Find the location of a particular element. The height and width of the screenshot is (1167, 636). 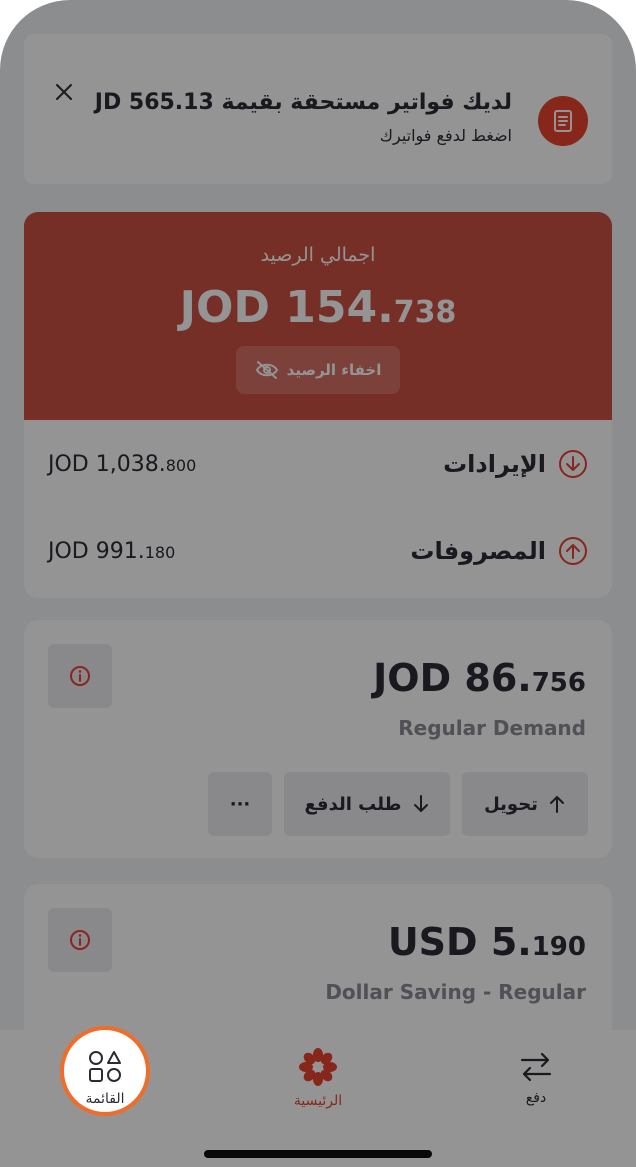

account-whole: 5. is located at coordinates (511, 942).